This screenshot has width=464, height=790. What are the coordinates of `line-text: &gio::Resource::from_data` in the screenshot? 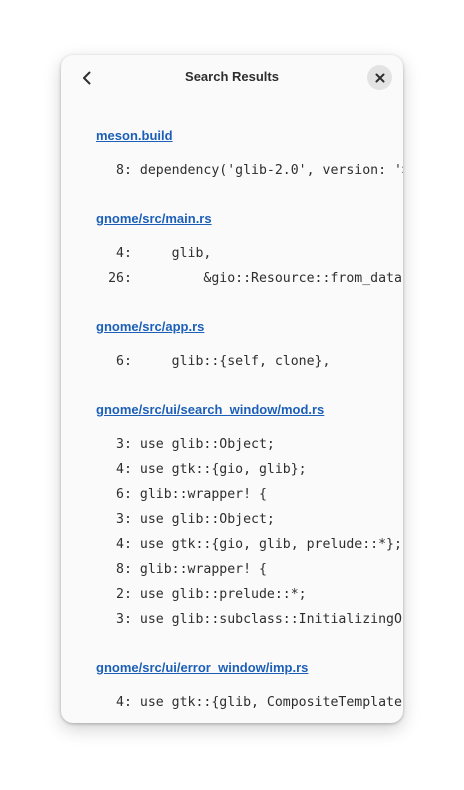 It's located at (270, 278).